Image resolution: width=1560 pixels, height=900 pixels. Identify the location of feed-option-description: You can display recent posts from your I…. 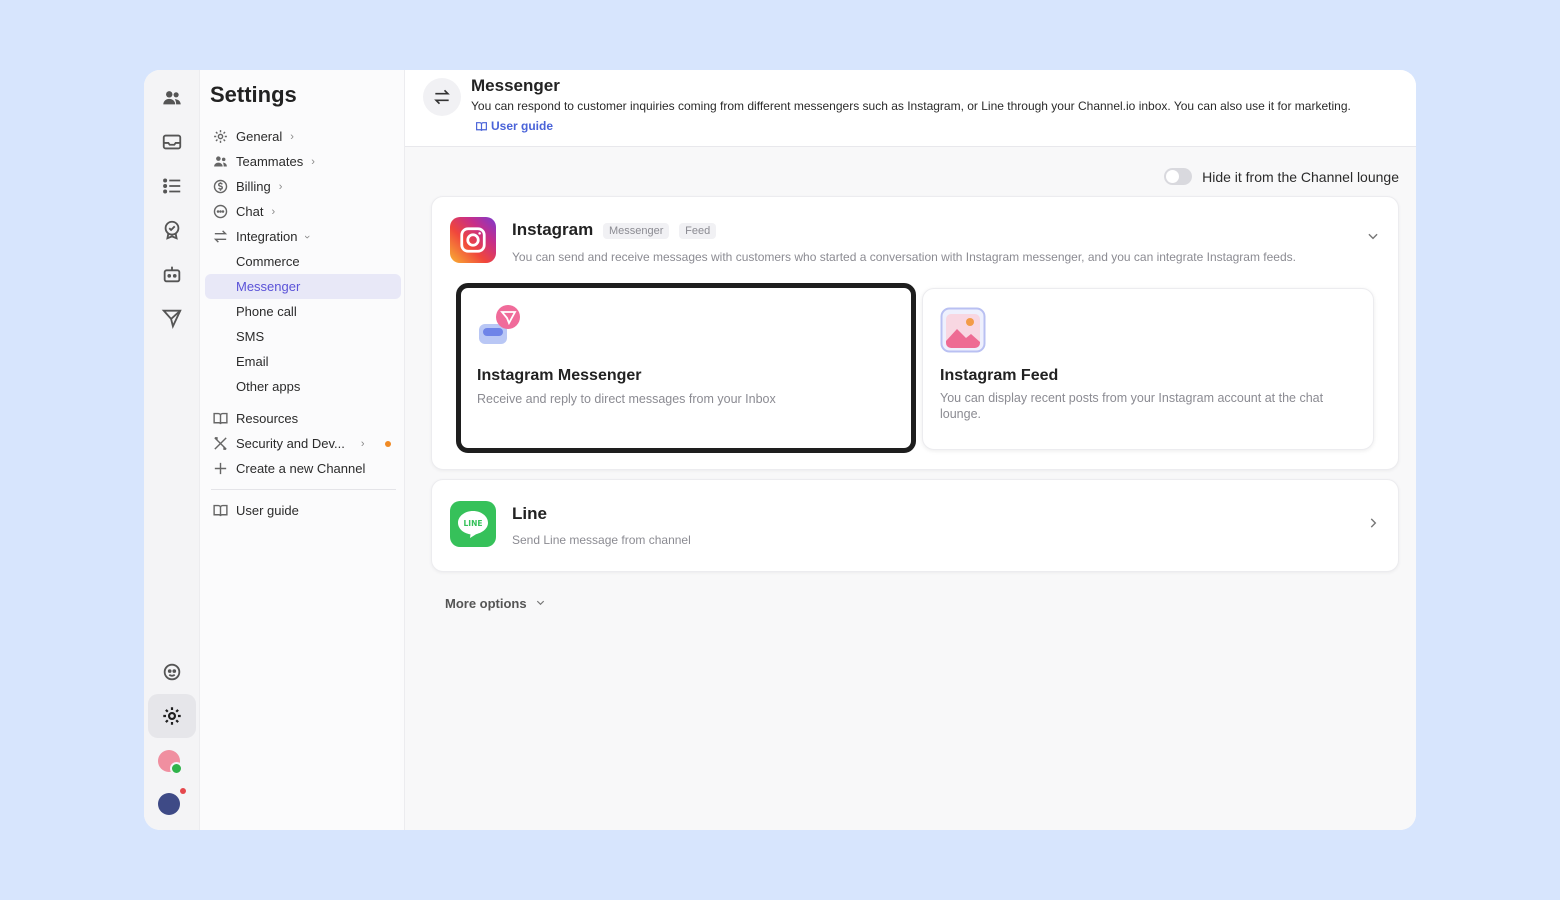
(1132, 406).